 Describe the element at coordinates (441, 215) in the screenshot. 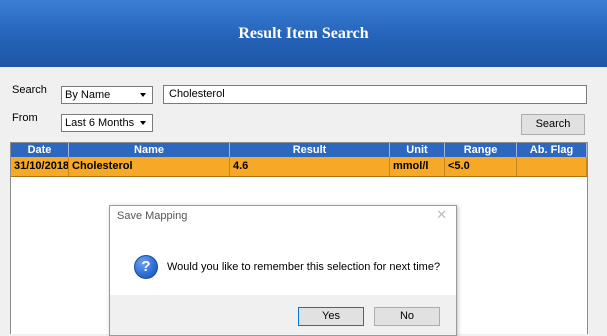

I see `close-icon: ✕` at that location.